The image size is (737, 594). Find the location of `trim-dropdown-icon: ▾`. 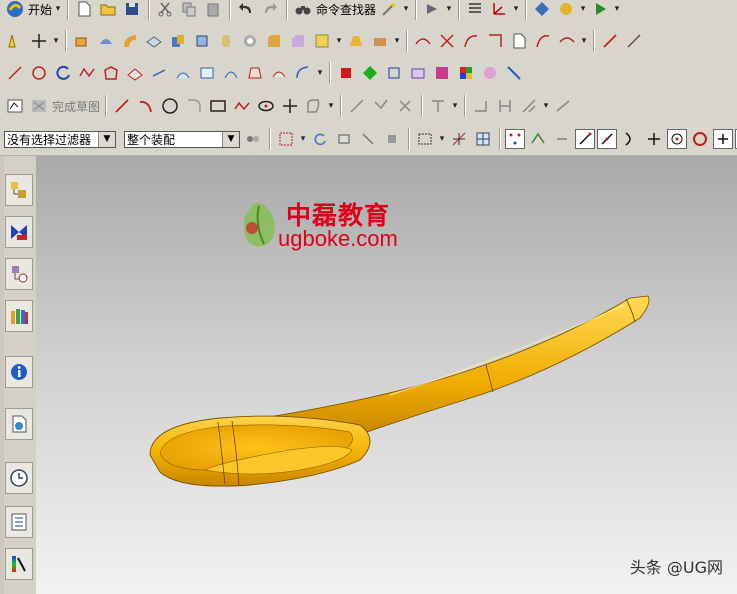

trim-dropdown-icon: ▾ is located at coordinates (397, 41).